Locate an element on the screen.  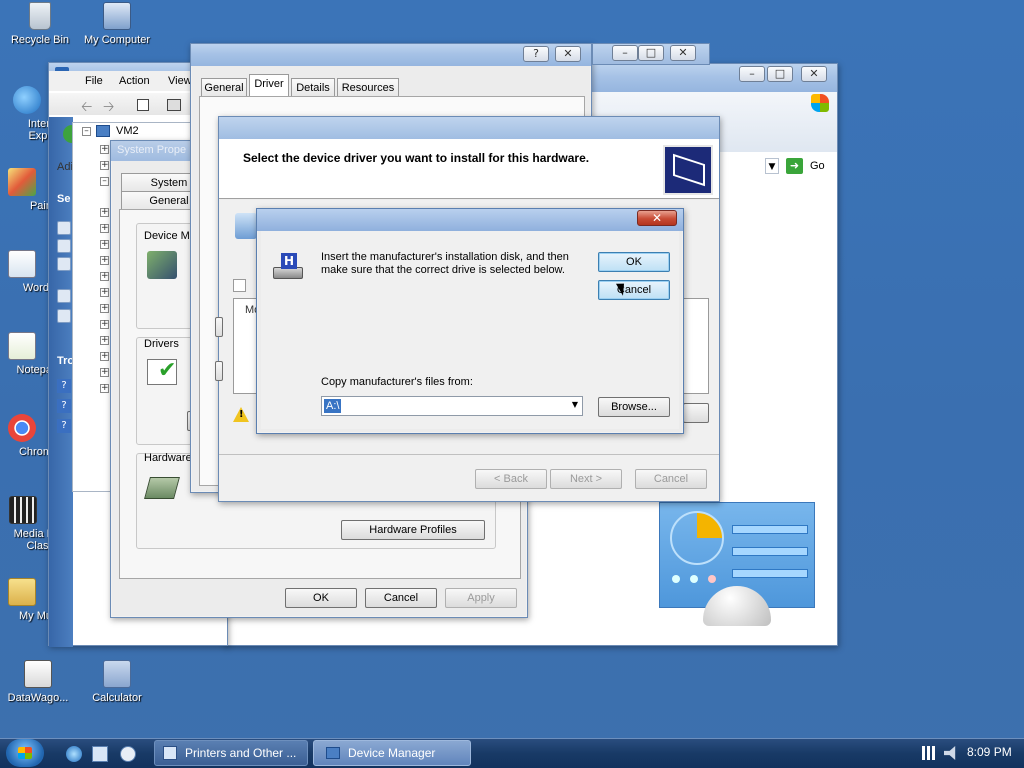
quicklaunch-explorer-icon is located at coordinates (100, 754).